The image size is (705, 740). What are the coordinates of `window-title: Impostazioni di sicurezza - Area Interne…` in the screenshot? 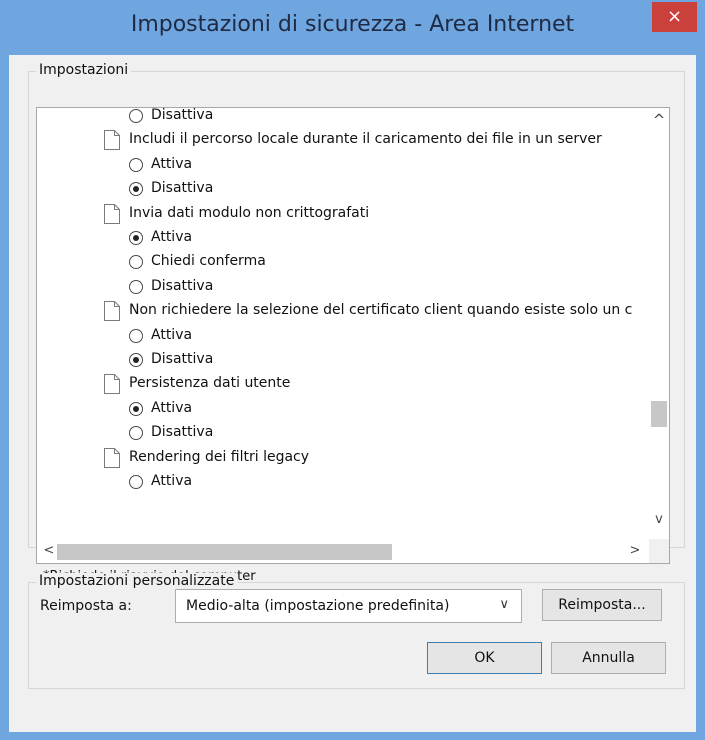 It's located at (352, 24).